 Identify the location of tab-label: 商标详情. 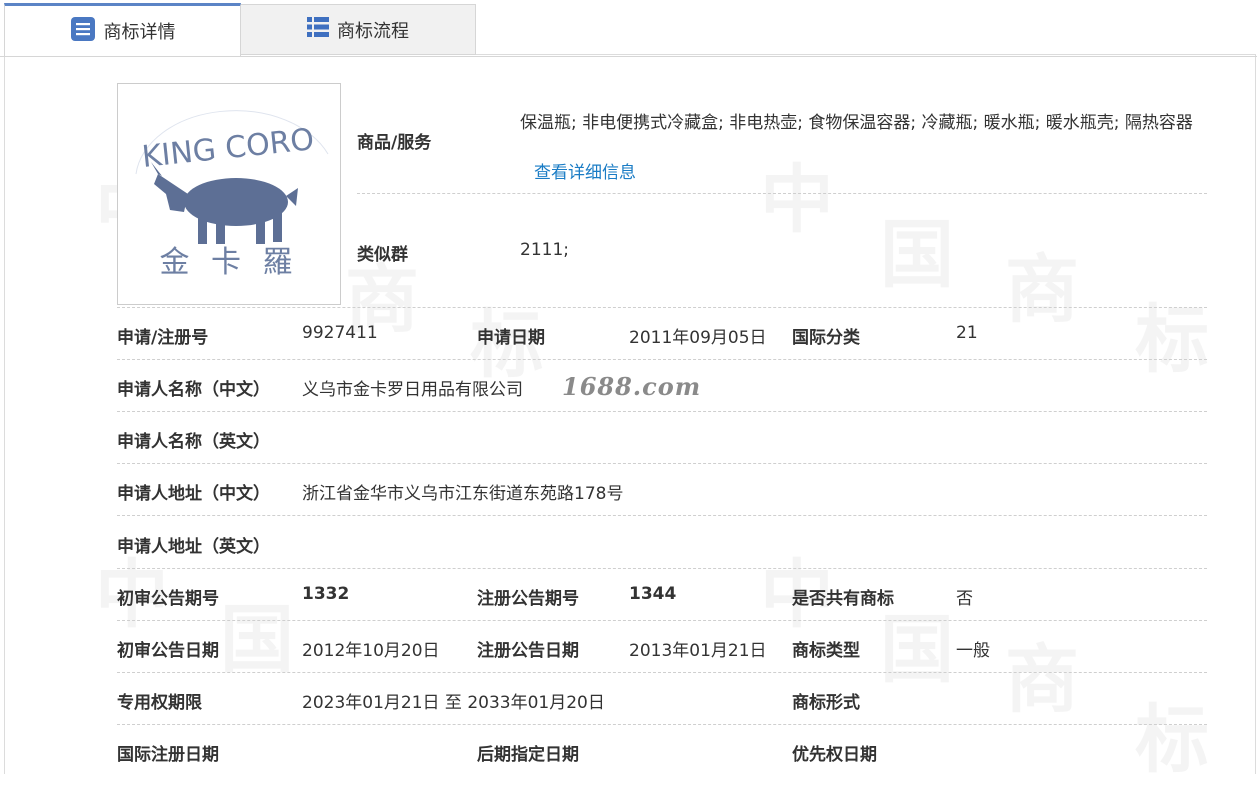
(139, 32).